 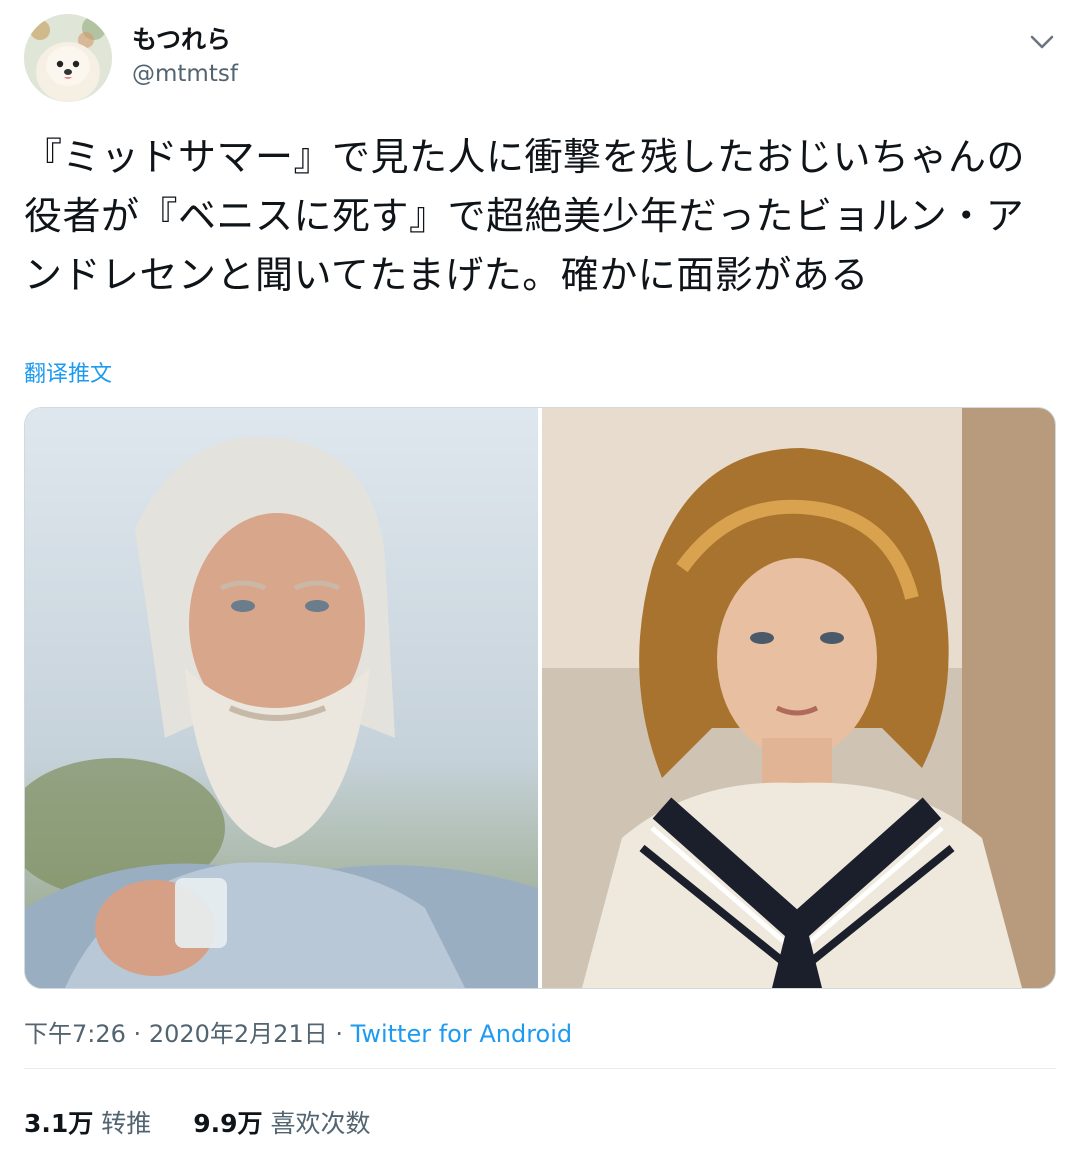 I want to click on tweet-time: 下午7:26, so click(x=75, y=1034).